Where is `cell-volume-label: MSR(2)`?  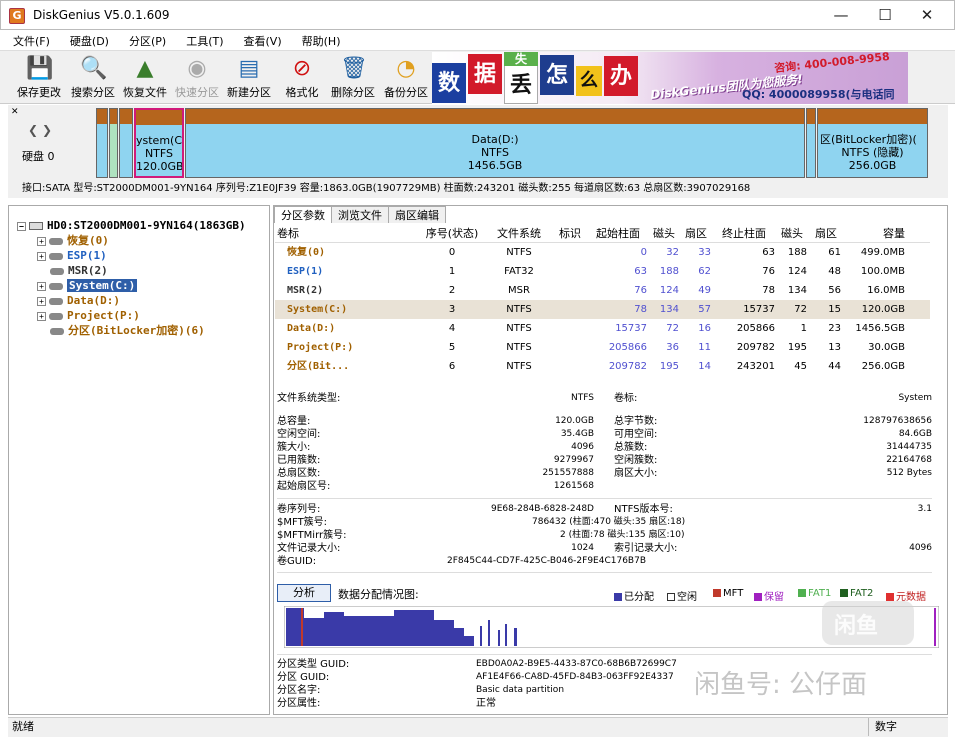 cell-volume-label: MSR(2) is located at coordinates (305, 290).